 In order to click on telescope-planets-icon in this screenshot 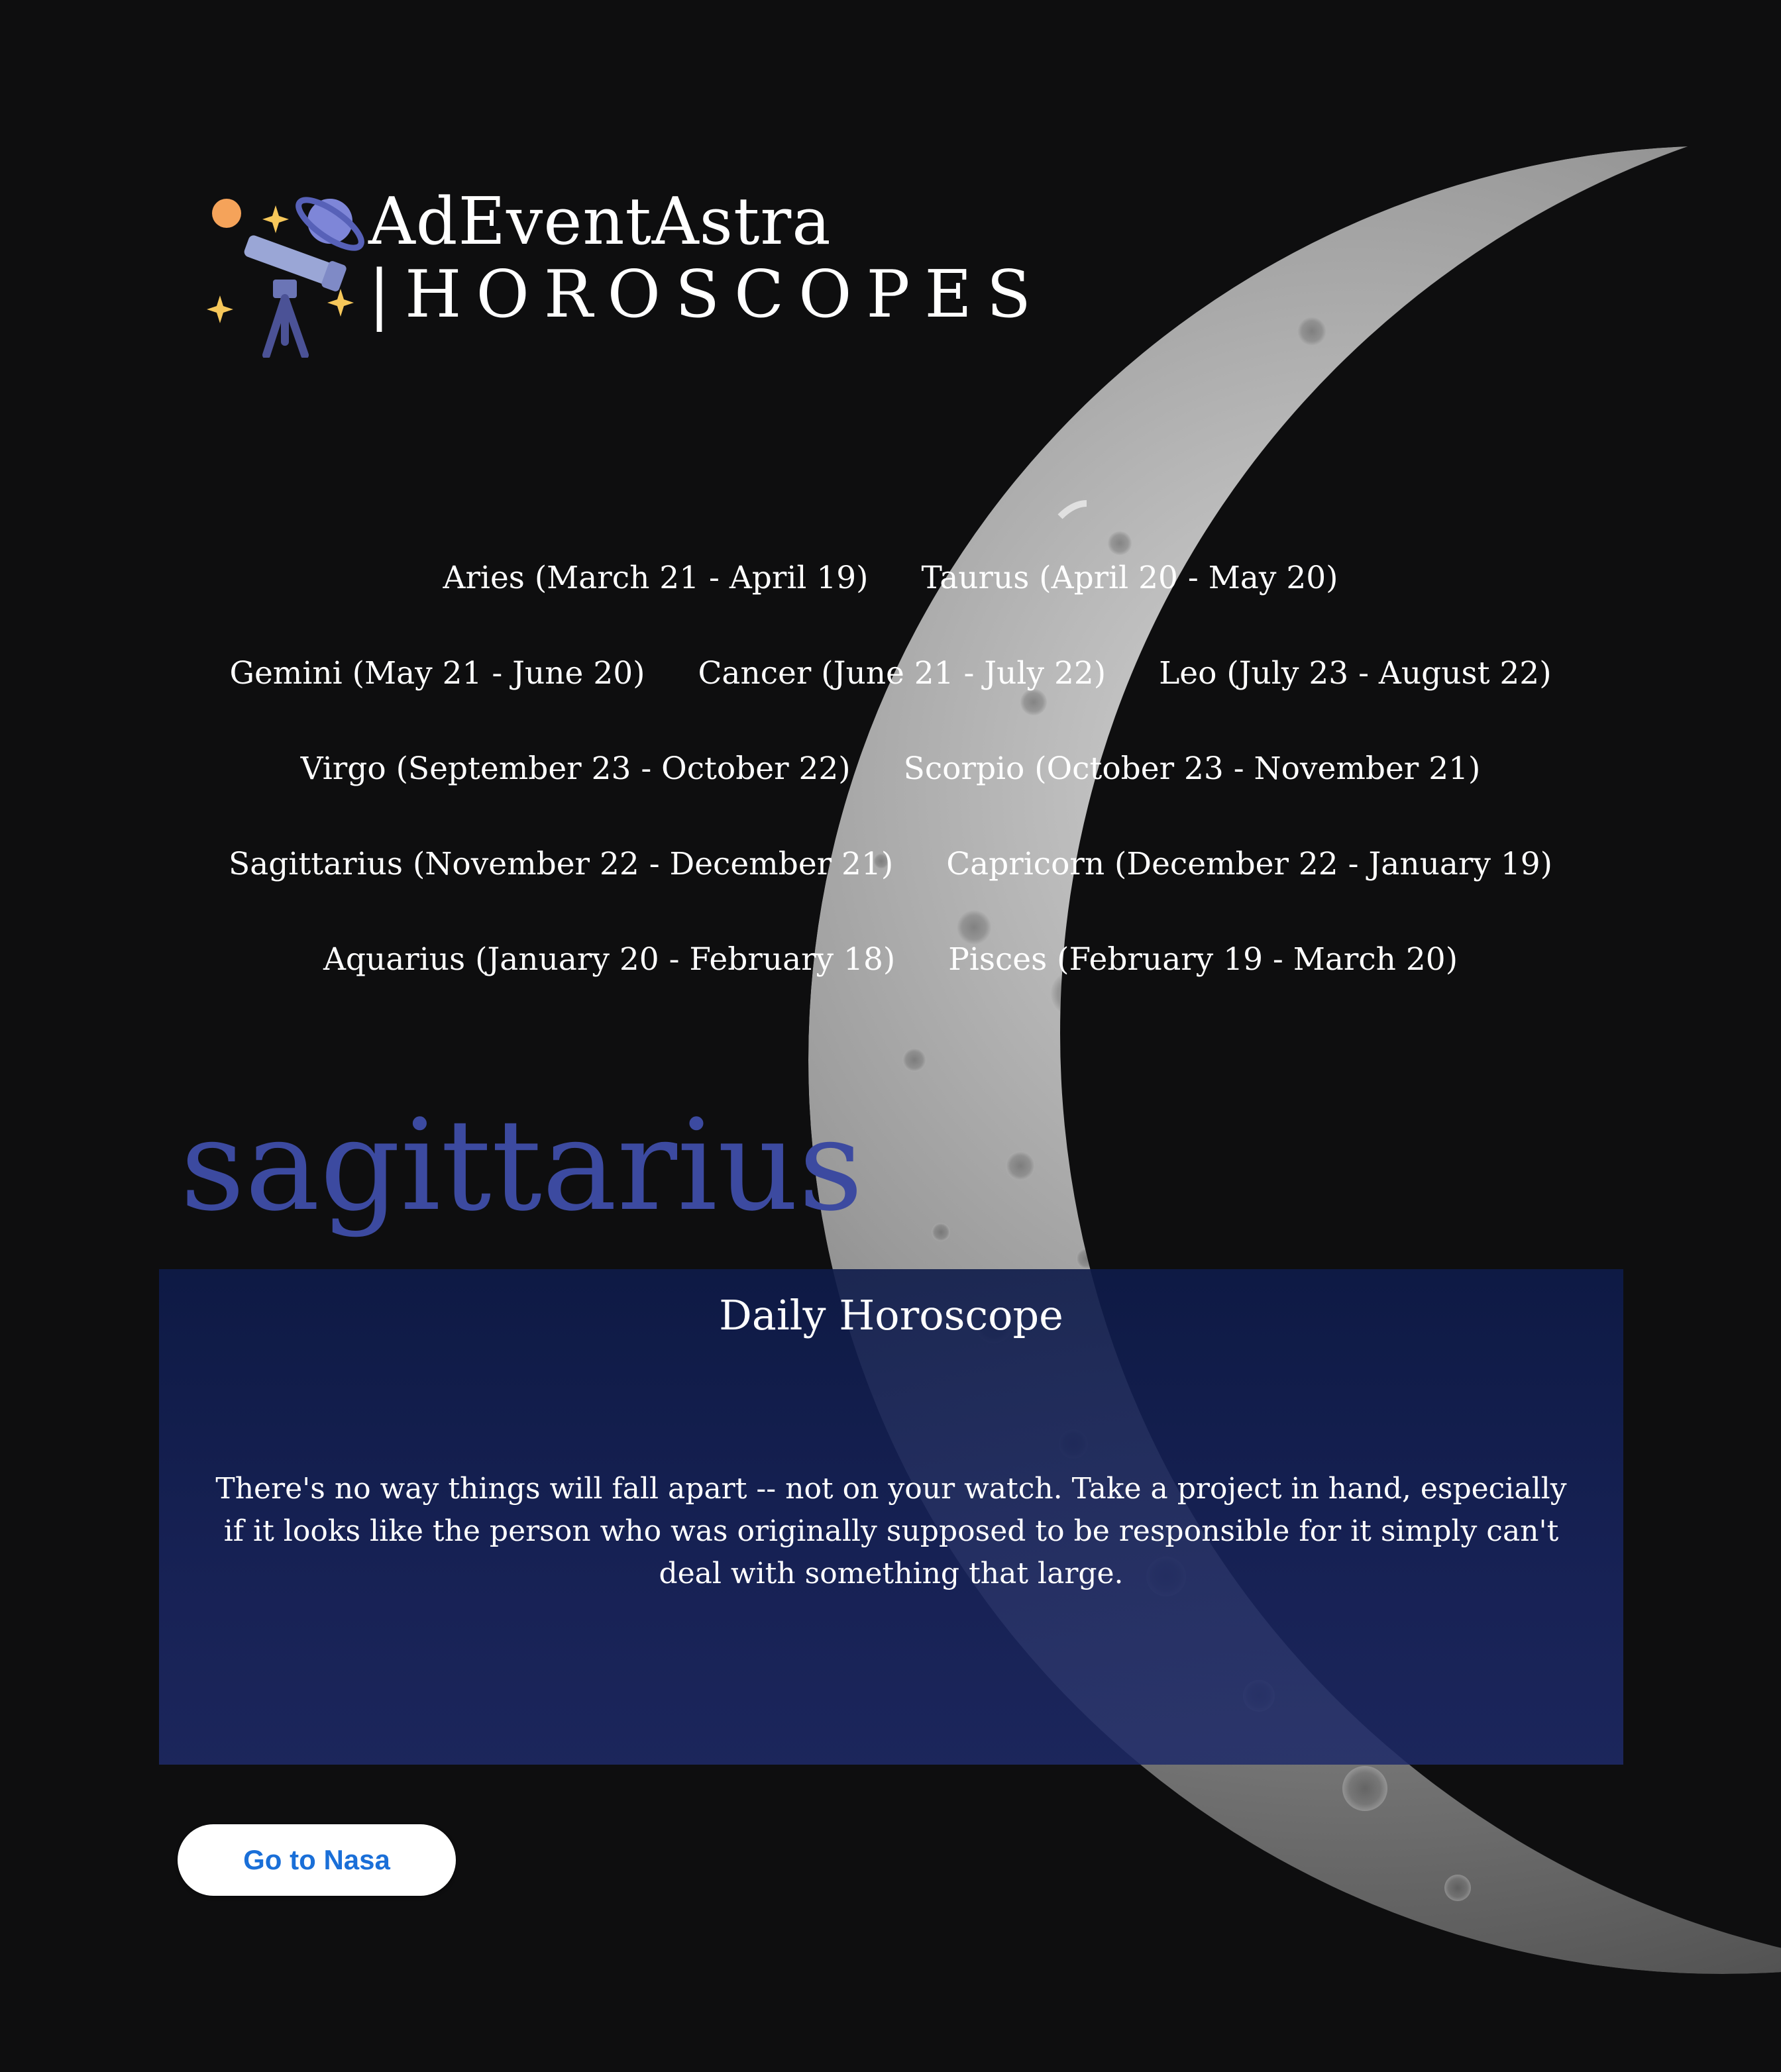, I will do `click(286, 274)`.